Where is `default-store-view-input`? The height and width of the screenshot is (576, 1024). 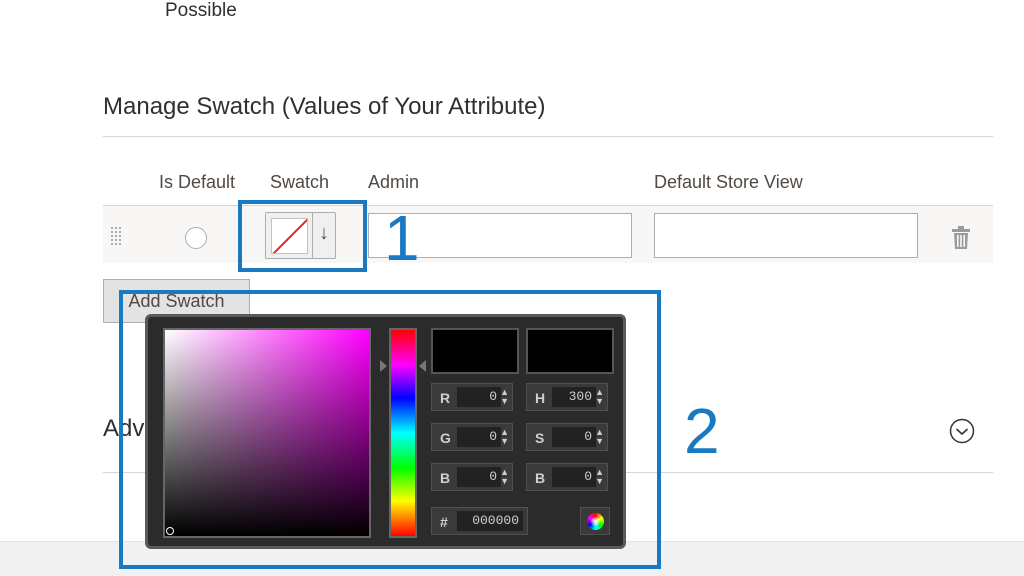
default-store-view-input is located at coordinates (786, 235).